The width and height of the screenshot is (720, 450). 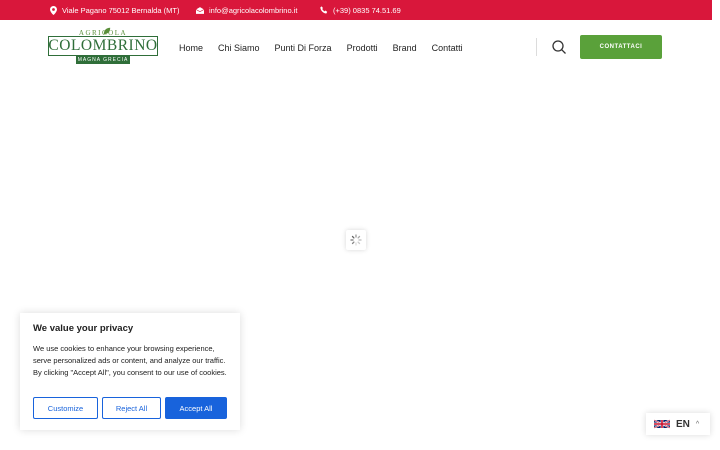 I want to click on reject-all-button: Reject All, so click(x=131, y=408).